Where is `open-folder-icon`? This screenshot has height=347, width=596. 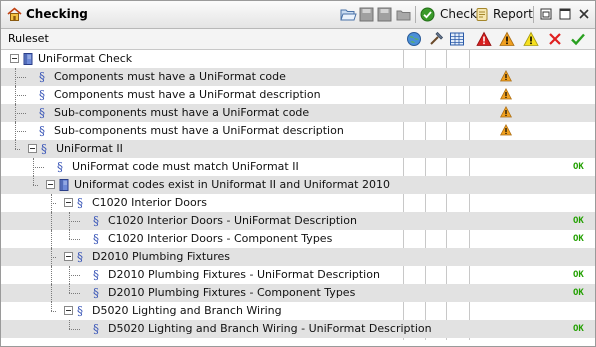
open-folder-icon is located at coordinates (348, 14).